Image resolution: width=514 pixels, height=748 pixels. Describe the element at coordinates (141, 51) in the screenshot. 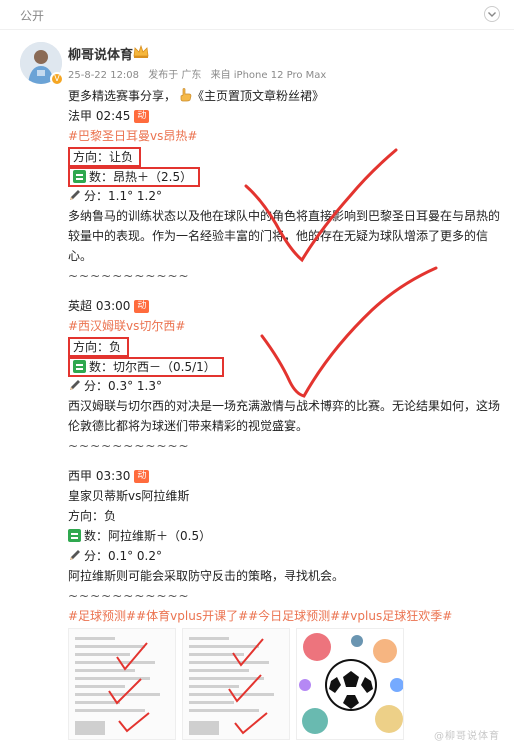

I see `crown-icon` at that location.